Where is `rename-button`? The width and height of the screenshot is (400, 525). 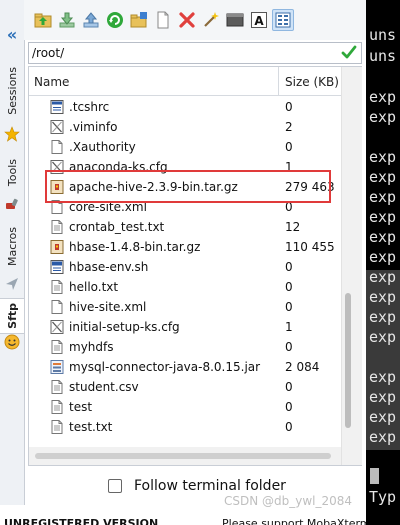 rename-button is located at coordinates (211, 20).